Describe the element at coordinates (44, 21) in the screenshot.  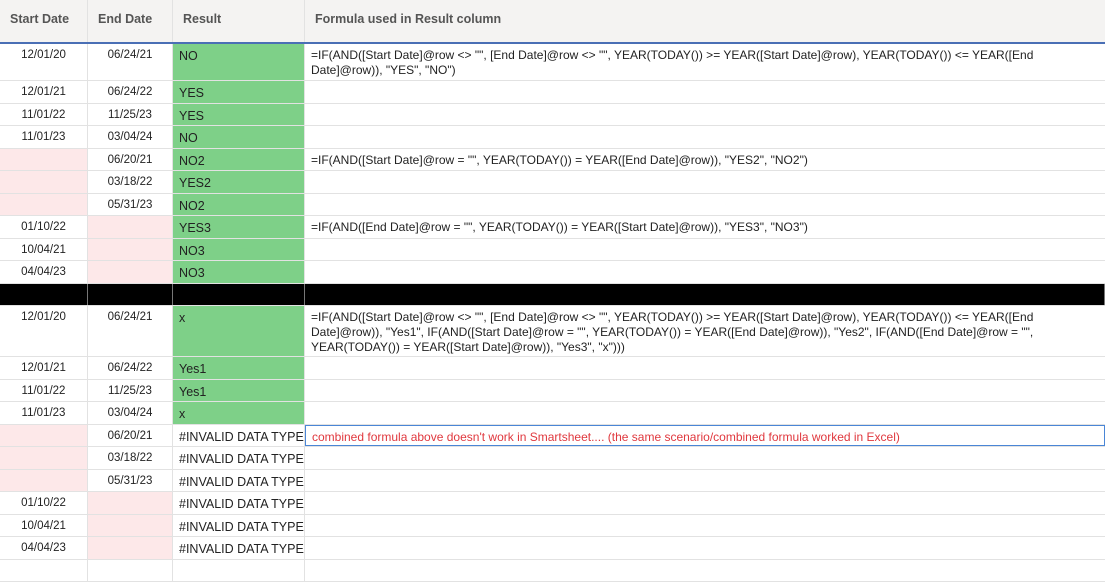
I see `column-header-start-date: Start Date` at that location.